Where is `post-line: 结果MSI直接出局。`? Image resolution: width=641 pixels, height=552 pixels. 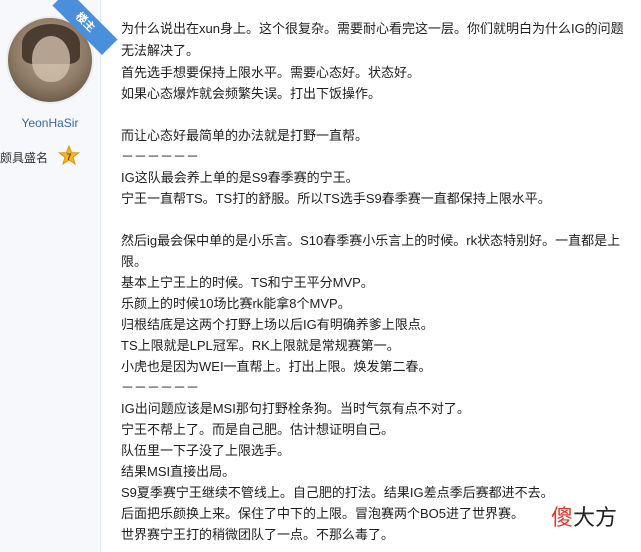 post-line: 结果MSI直接出局。 is located at coordinates (178, 471).